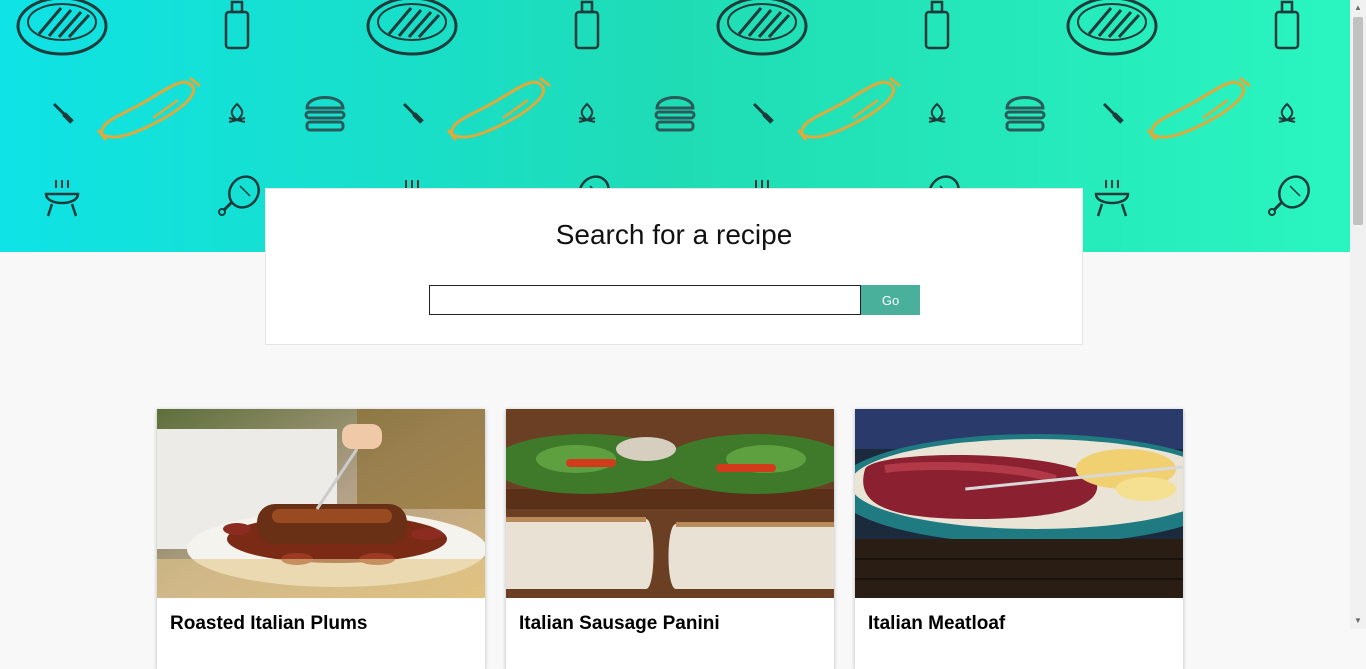 The width and height of the screenshot is (1366, 669). I want to click on search-title: Search for a recipe, so click(674, 234).